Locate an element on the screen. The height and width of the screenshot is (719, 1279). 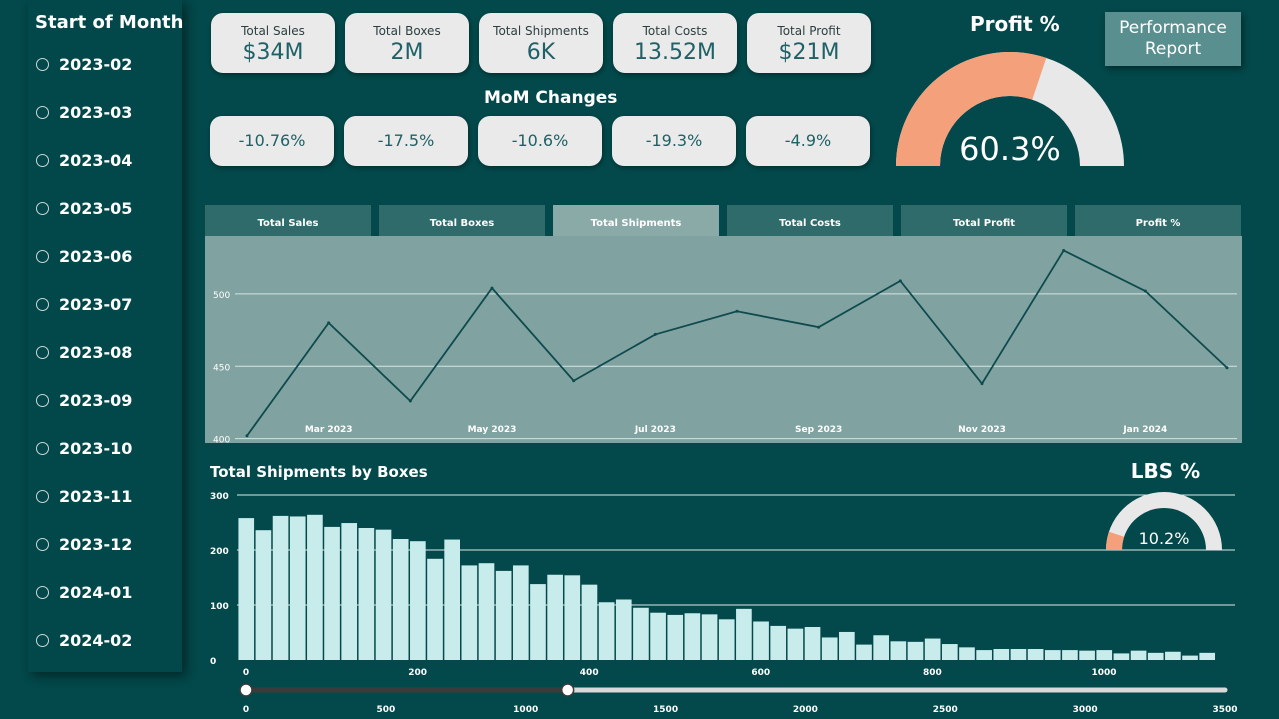
month-option: 2023-02 is located at coordinates (84, 64).